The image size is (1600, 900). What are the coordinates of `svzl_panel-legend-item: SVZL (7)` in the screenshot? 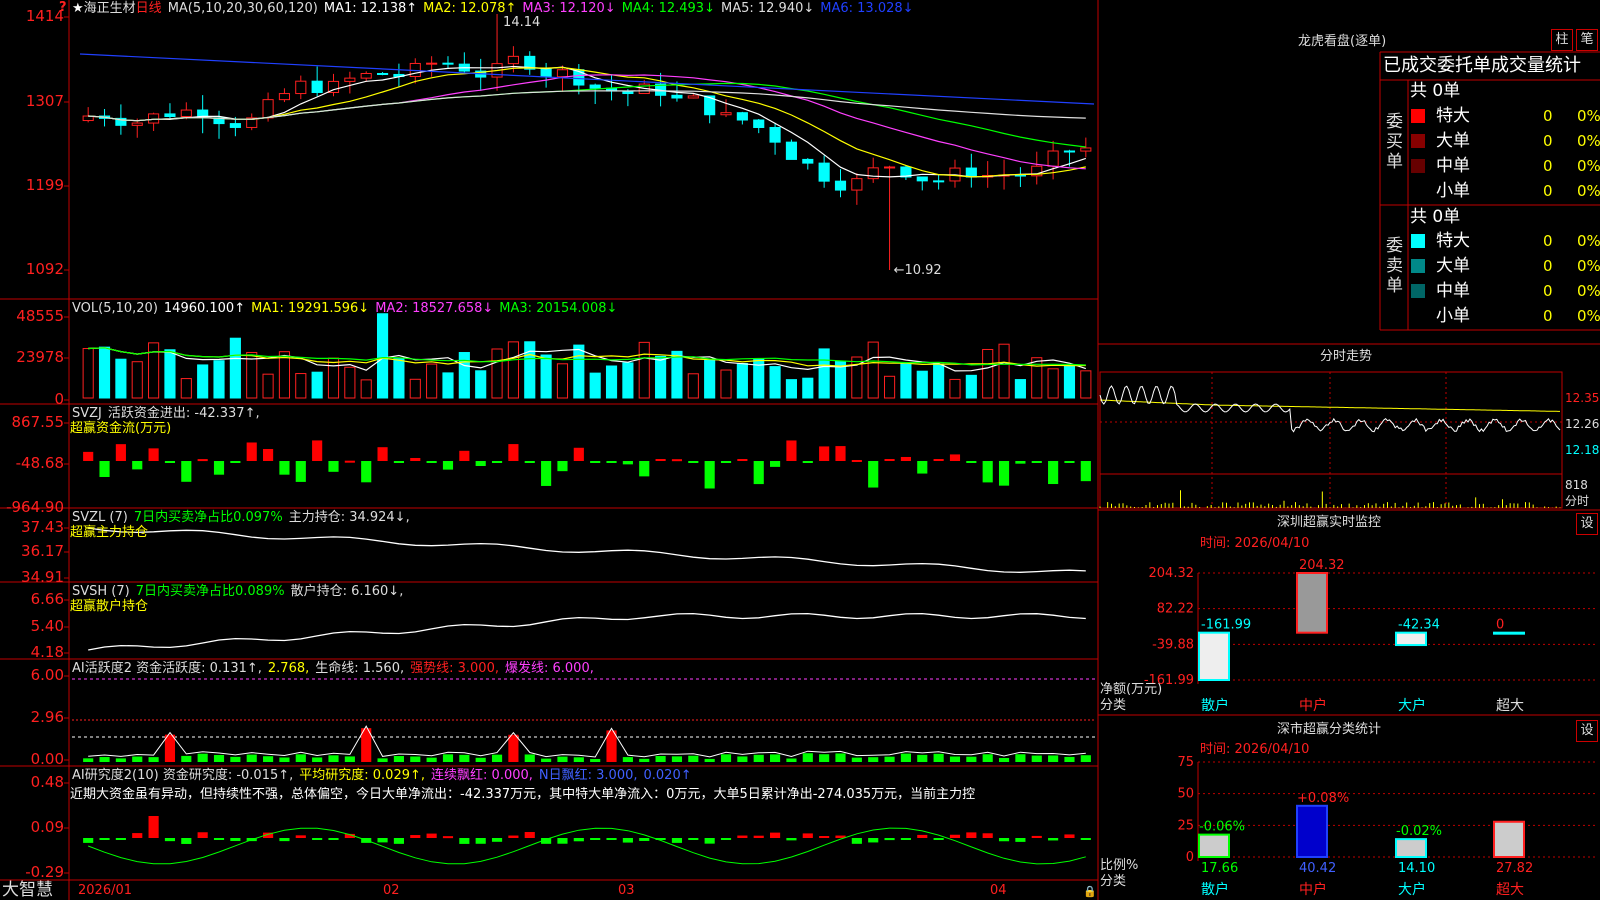 It's located at (100, 517).